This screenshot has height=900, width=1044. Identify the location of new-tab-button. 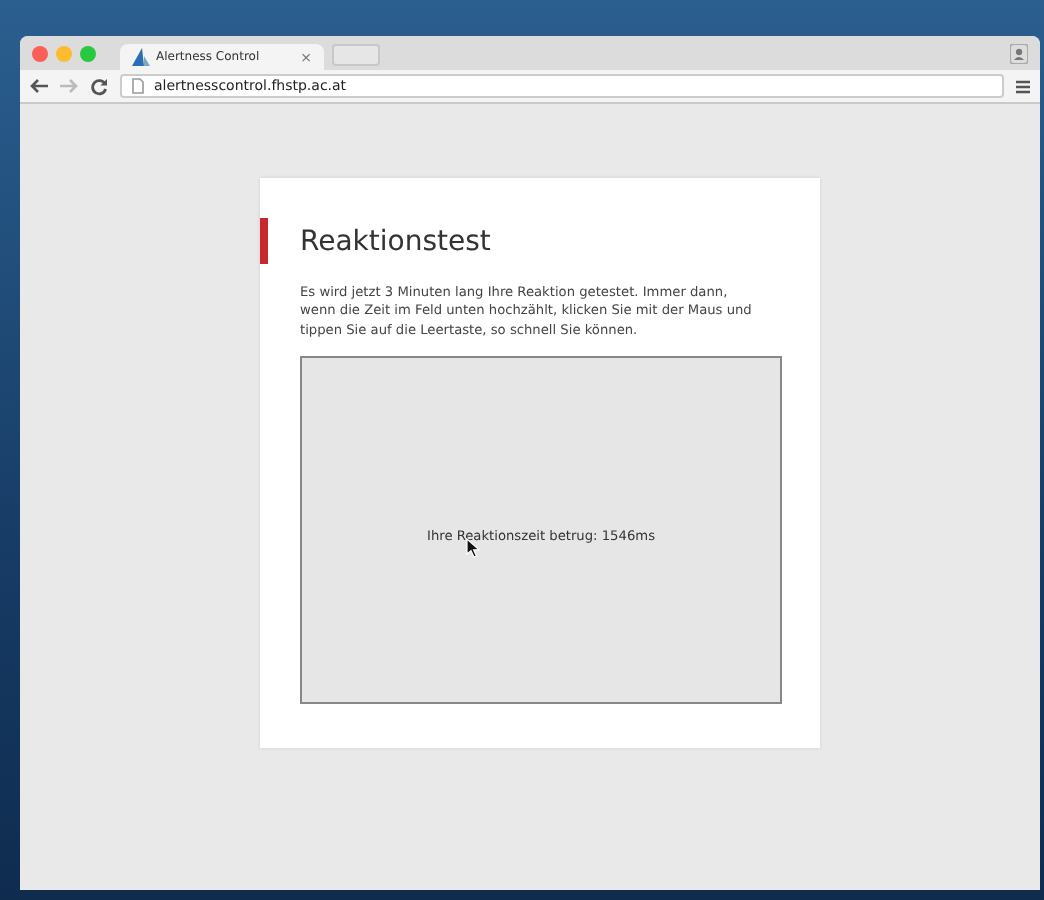
(356, 55).